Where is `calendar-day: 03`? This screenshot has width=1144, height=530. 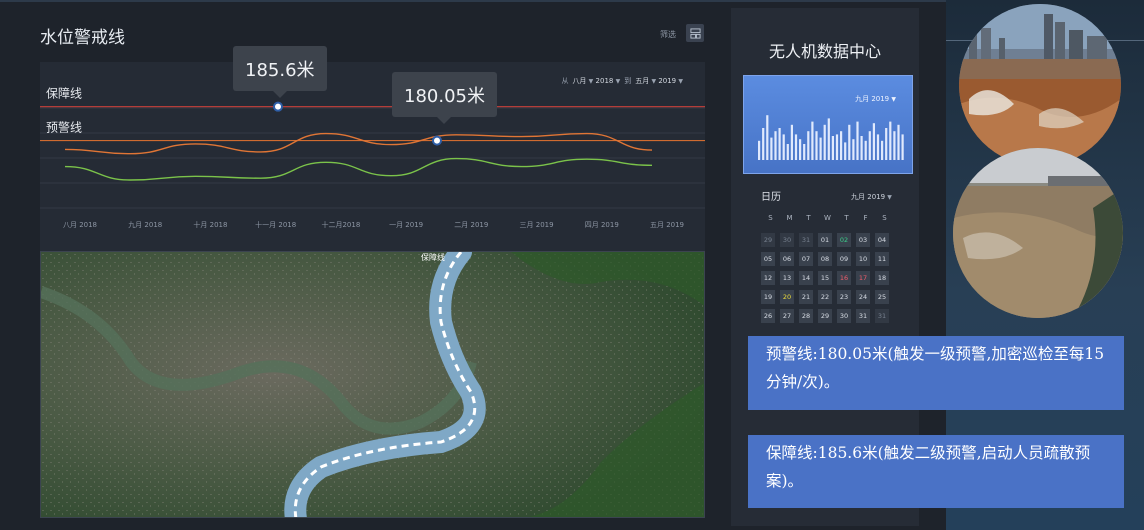 calendar-day: 03 is located at coordinates (863, 240).